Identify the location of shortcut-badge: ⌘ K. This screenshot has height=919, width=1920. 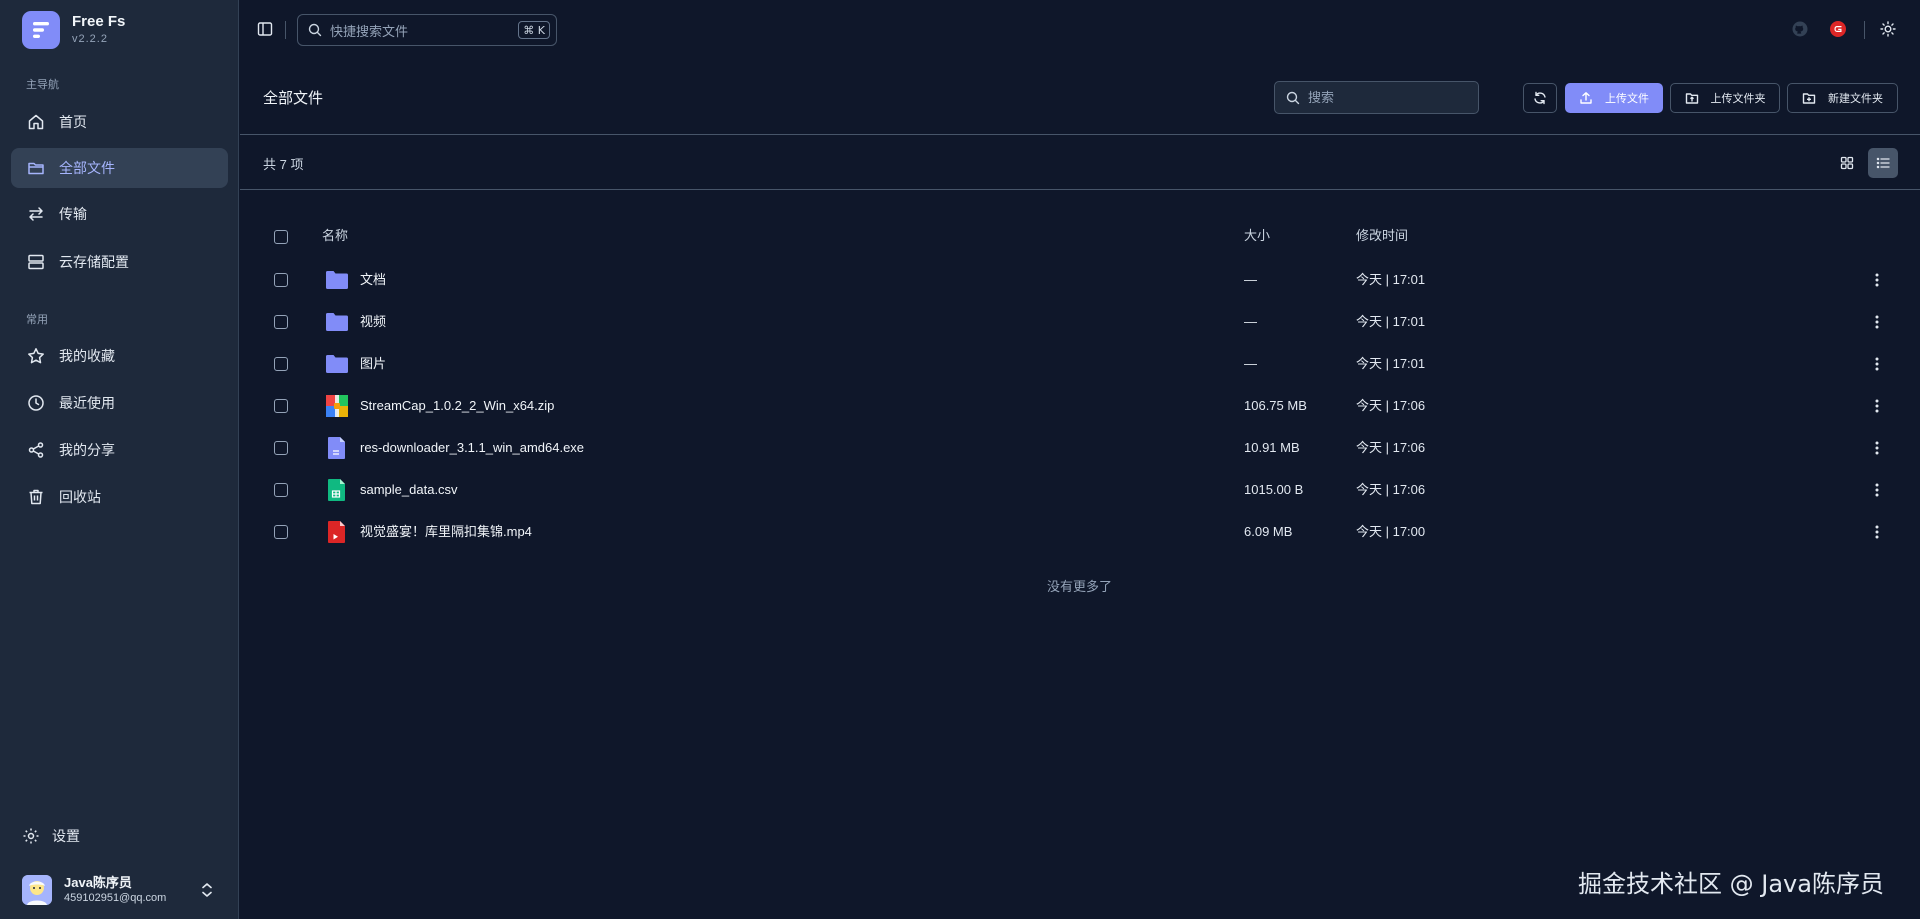
(534, 30).